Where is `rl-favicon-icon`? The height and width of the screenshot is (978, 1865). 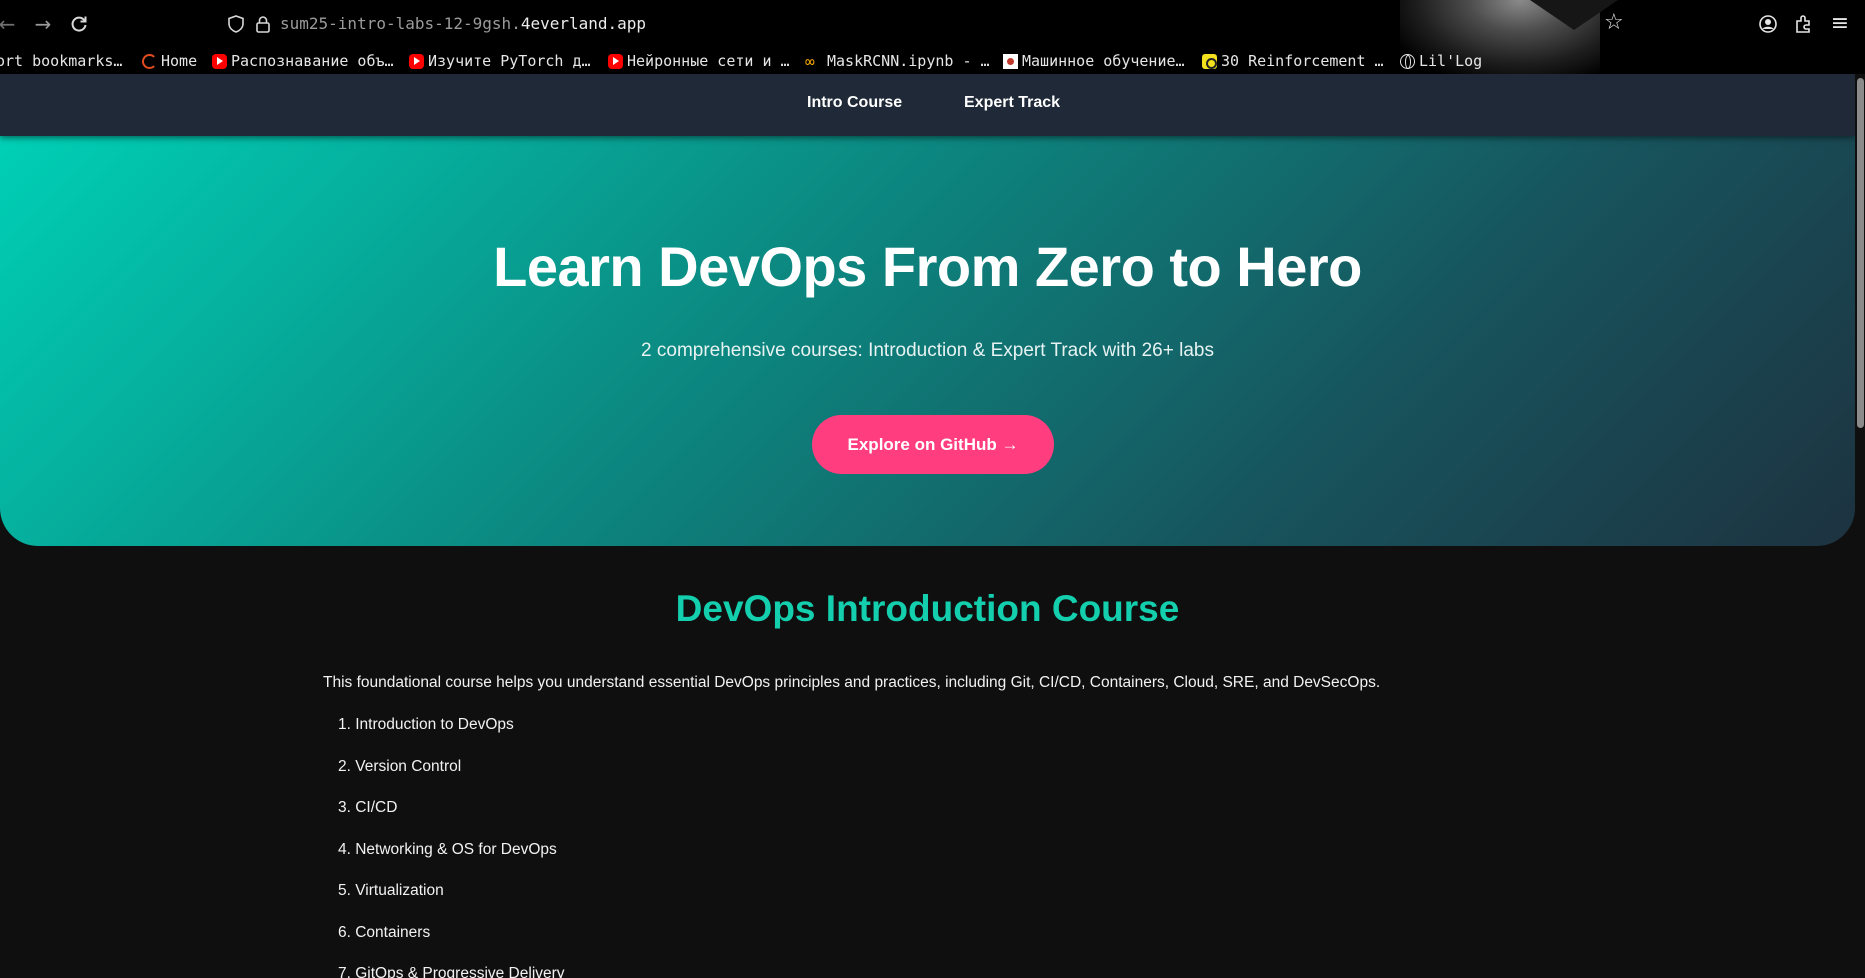
rl-favicon-icon is located at coordinates (1209, 61).